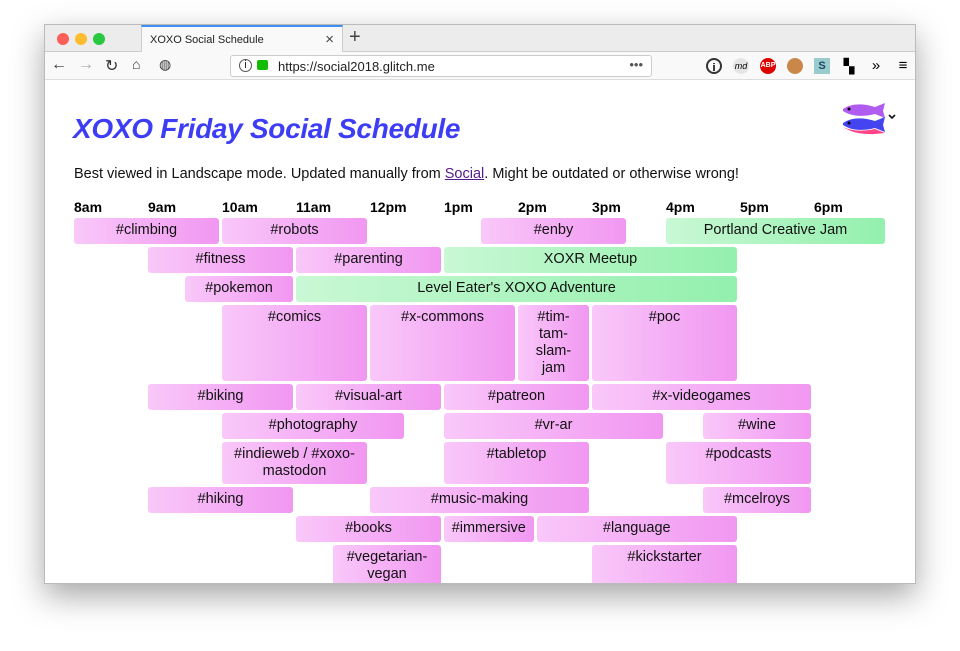  What do you see at coordinates (313, 426) in the screenshot?
I see `channel-block: #photography` at bounding box center [313, 426].